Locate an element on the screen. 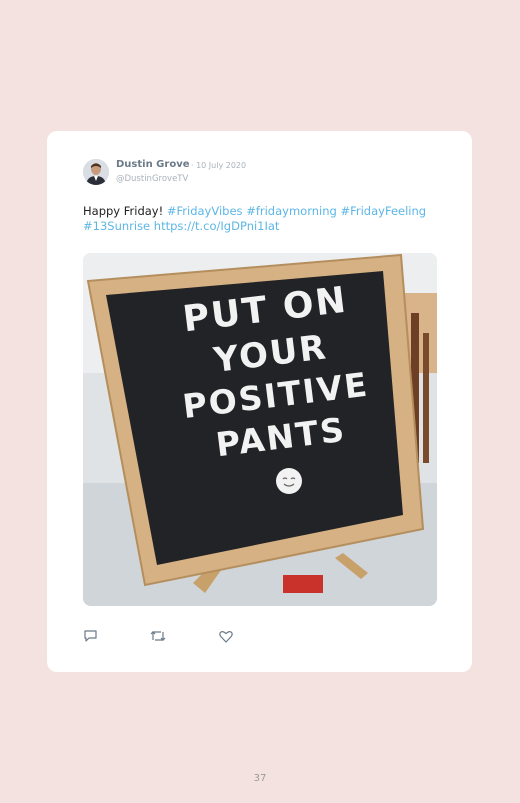 This screenshot has height=803, width=520. tweet-text-plain: Happy Friday! is located at coordinates (125, 211).